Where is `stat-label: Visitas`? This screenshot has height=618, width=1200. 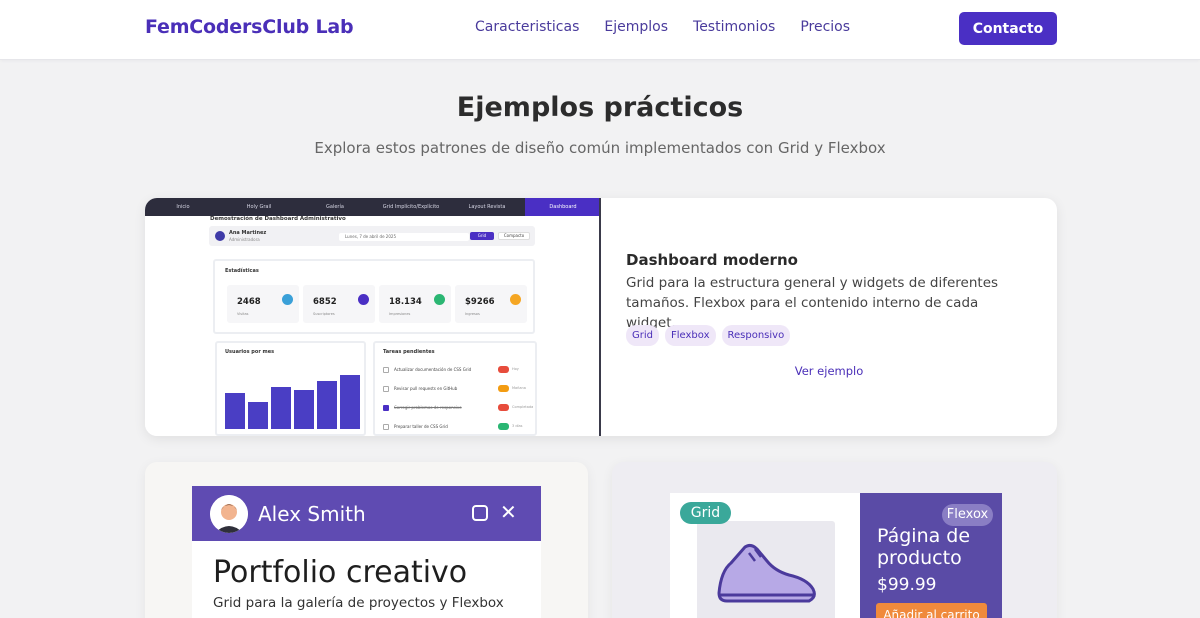 stat-label: Visitas is located at coordinates (243, 314).